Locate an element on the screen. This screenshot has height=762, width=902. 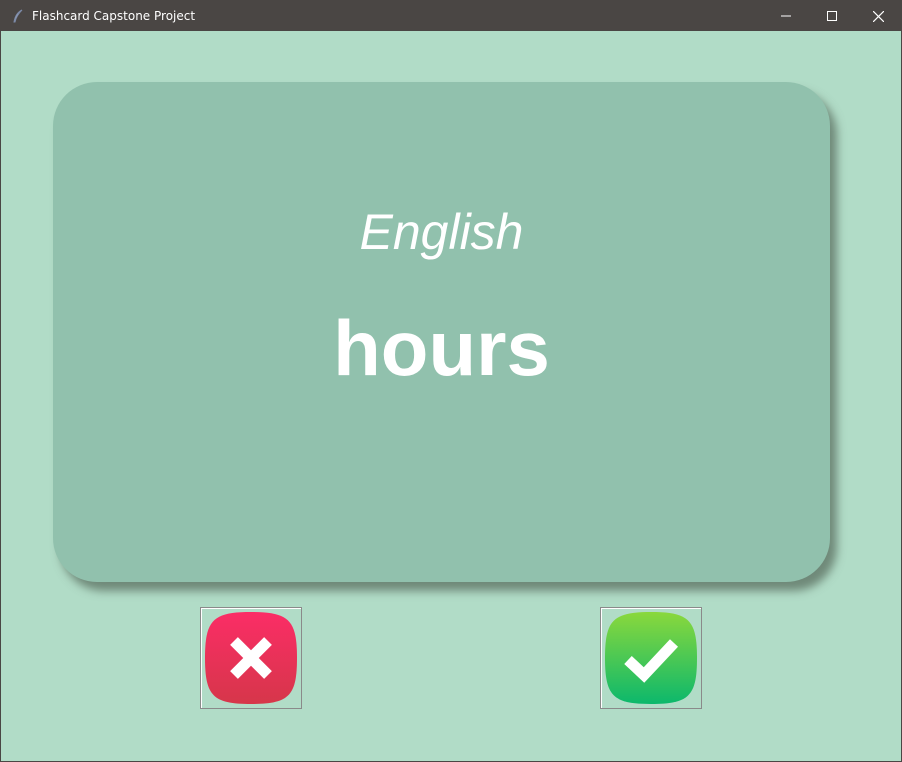
minimize-button is located at coordinates (786, 16).